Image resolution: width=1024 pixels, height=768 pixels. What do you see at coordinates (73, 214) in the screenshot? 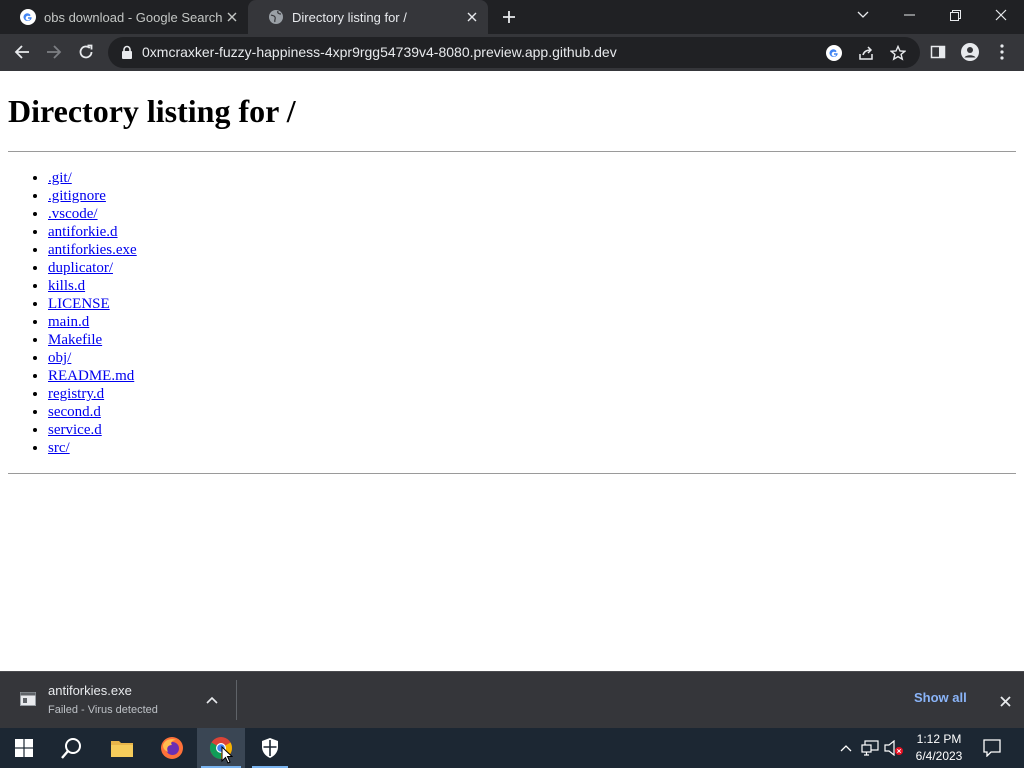
I see `file-link: .vscode/` at bounding box center [73, 214].